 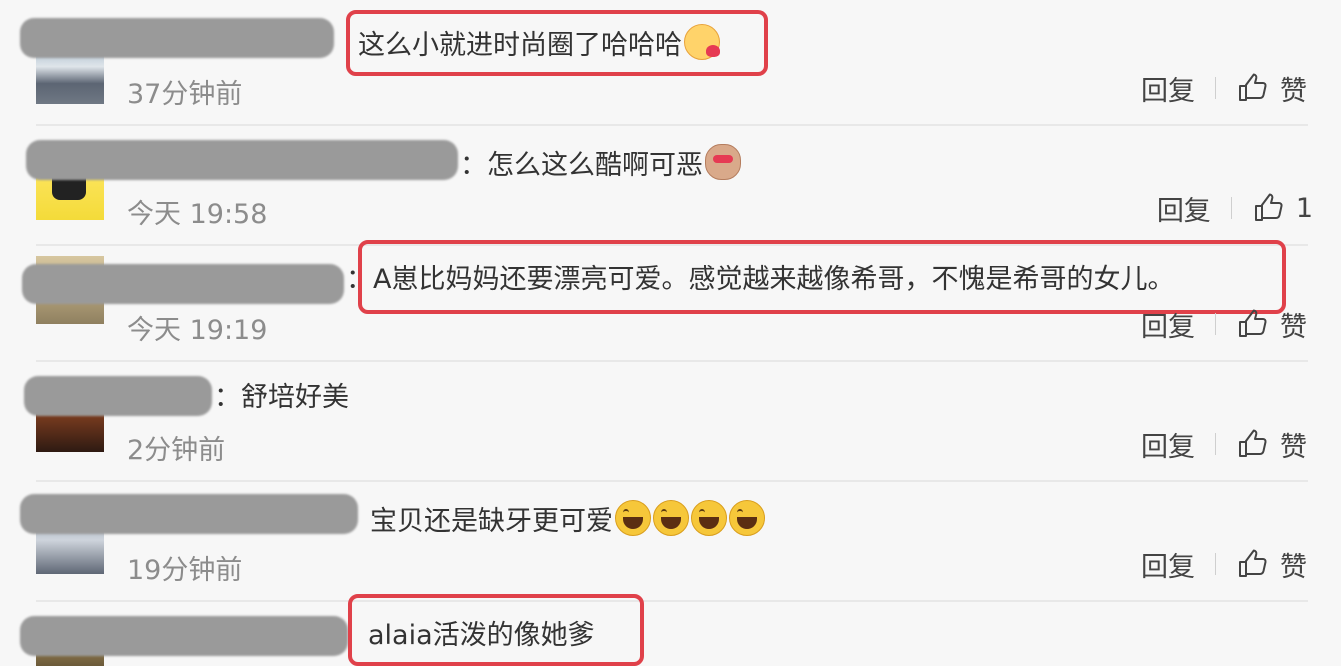 What do you see at coordinates (1235, 208) in the screenshot?
I see `comment-actions: 回复 1` at bounding box center [1235, 208].